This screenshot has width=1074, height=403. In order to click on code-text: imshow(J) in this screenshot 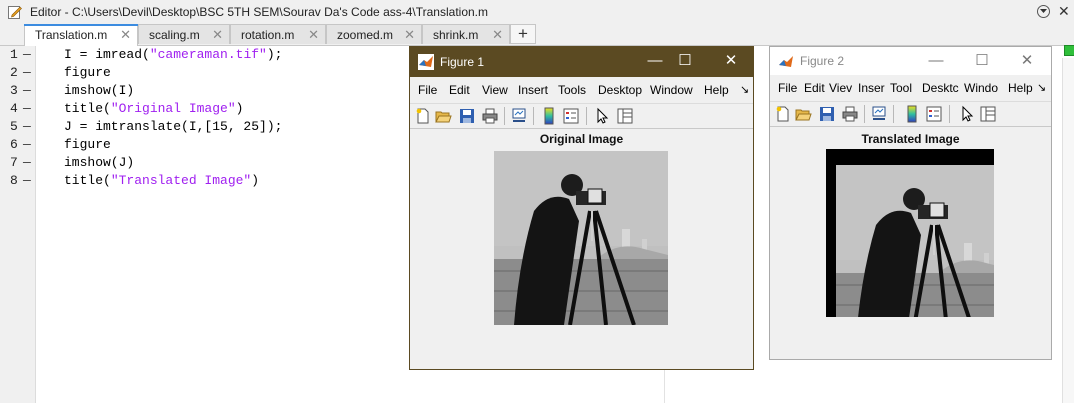, I will do `click(99, 162)`.